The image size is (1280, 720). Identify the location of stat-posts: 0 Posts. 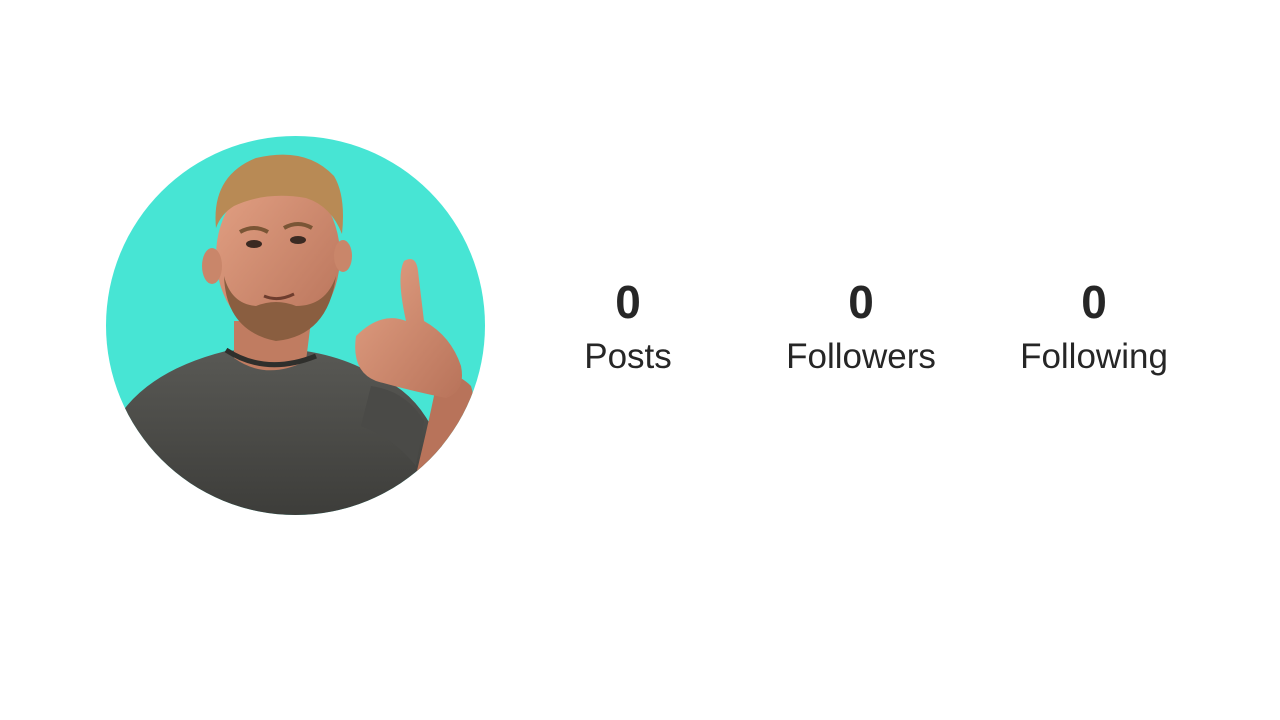
(628, 331).